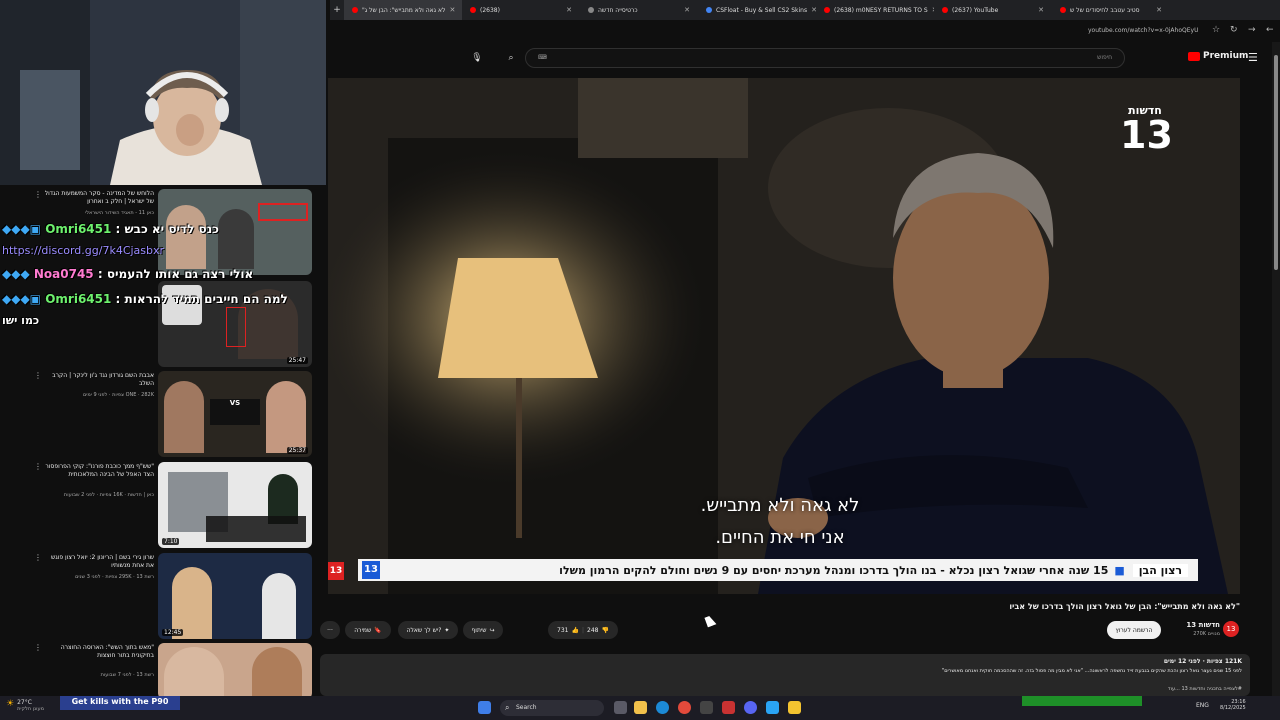 This screenshot has height=720, width=1280. I want to click on microphone-icon: 🎙, so click(477, 58).